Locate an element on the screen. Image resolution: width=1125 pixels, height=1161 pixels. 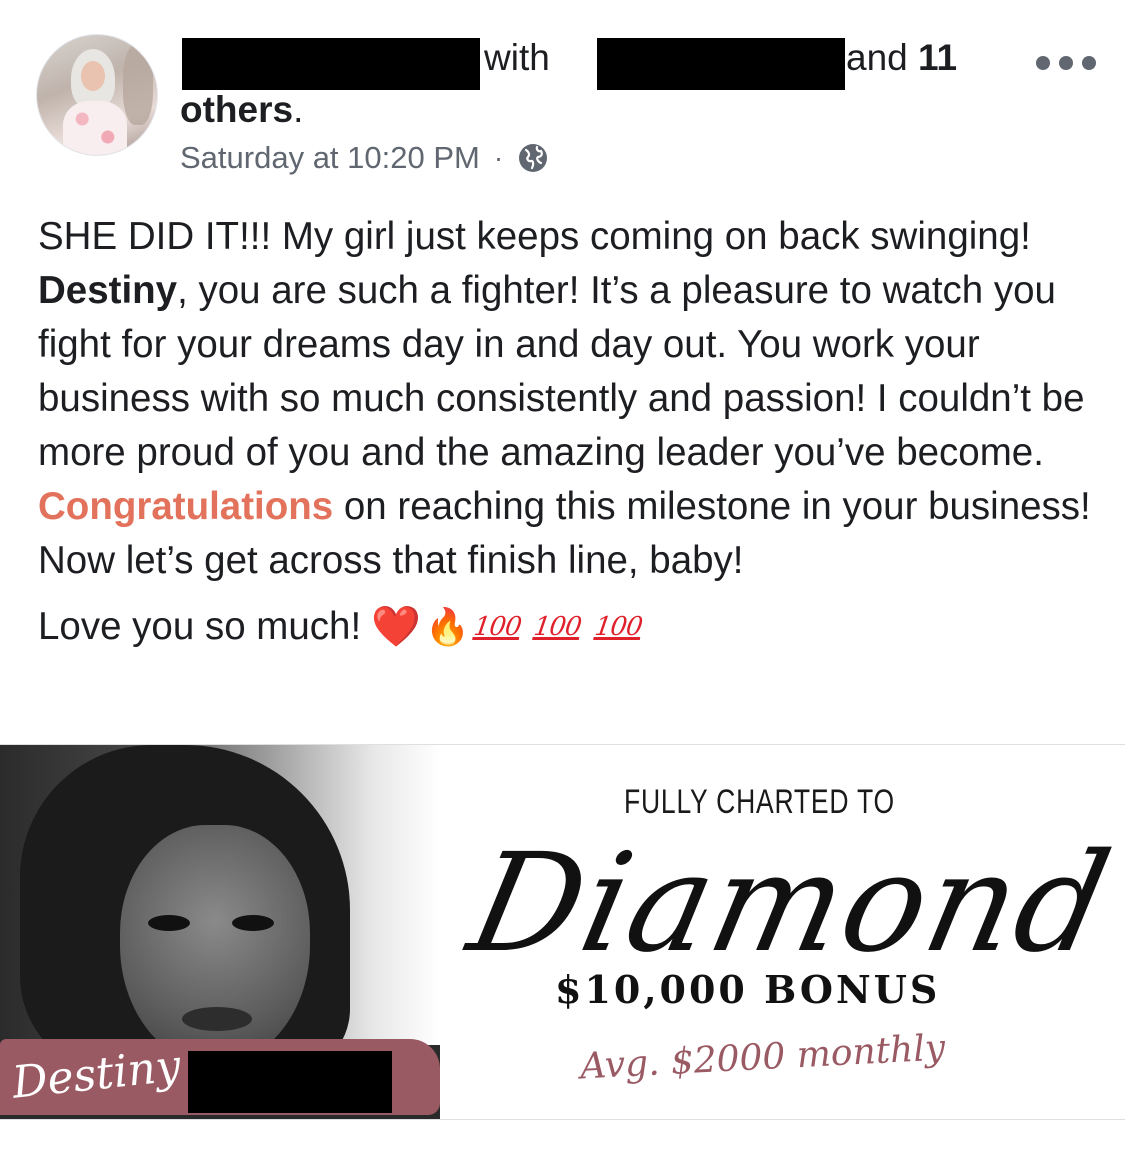
more-options-button is located at coordinates (1066, 63).